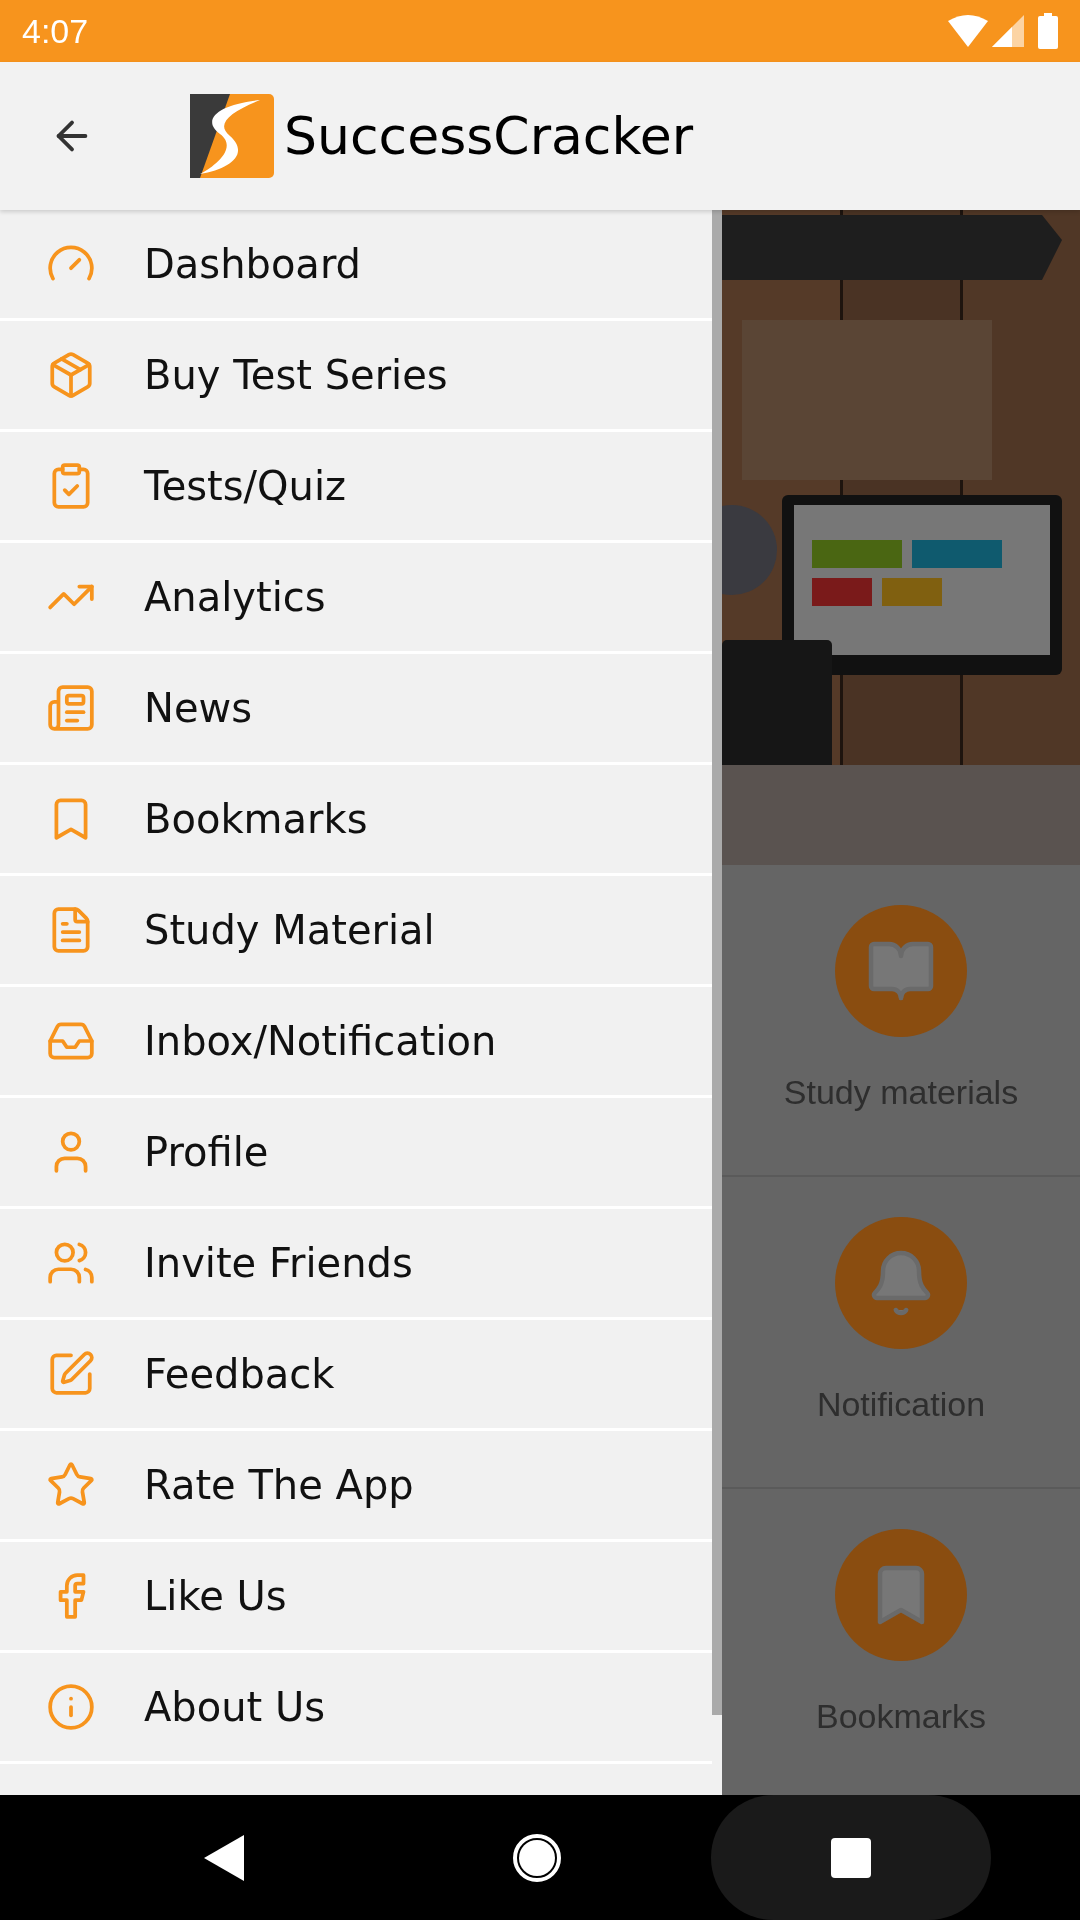 The width and height of the screenshot is (1080, 1920). I want to click on drawer-item: News, so click(356, 709).